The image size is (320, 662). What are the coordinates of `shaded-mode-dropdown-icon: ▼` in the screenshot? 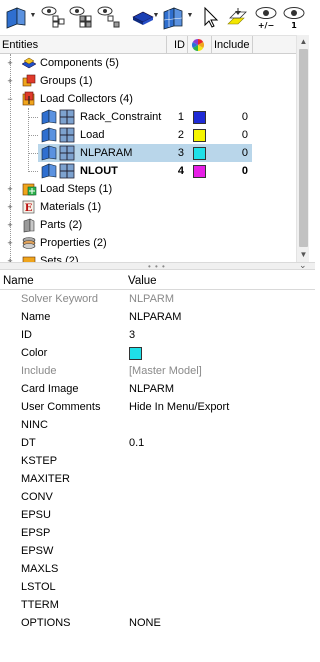 It's located at (156, 16).